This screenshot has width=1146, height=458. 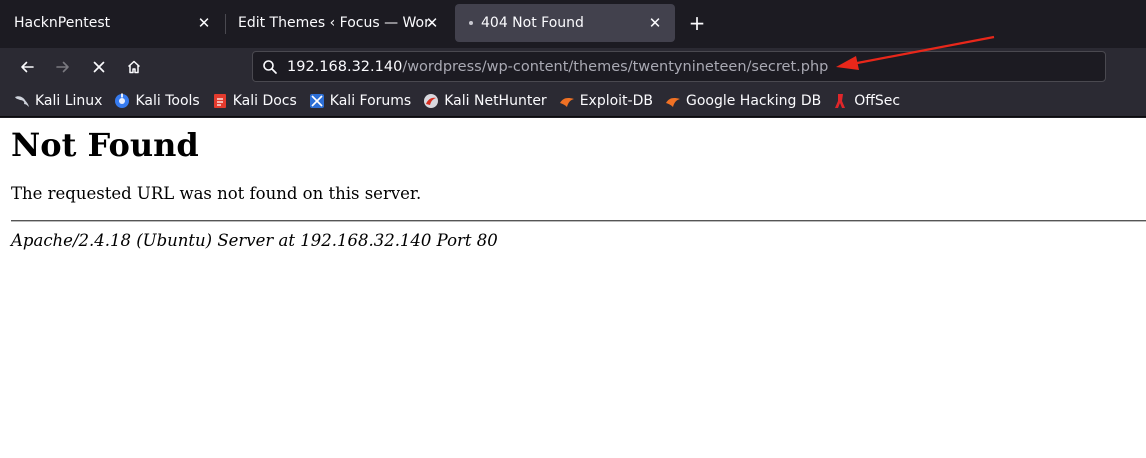 What do you see at coordinates (220, 101) in the screenshot?
I see `kali-docs-icon` at bounding box center [220, 101].